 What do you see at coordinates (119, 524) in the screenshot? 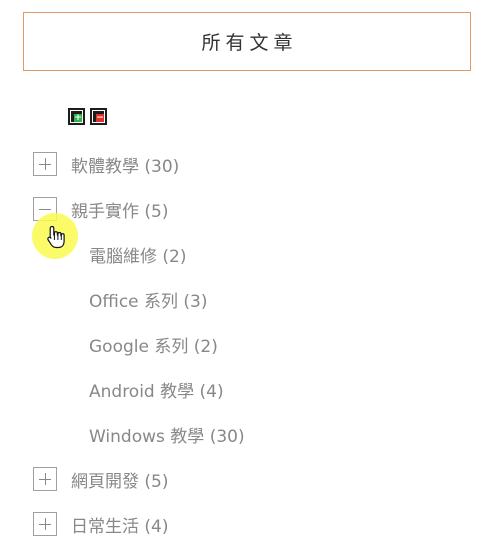
I see `category-label: 日常生活 (4)` at bounding box center [119, 524].